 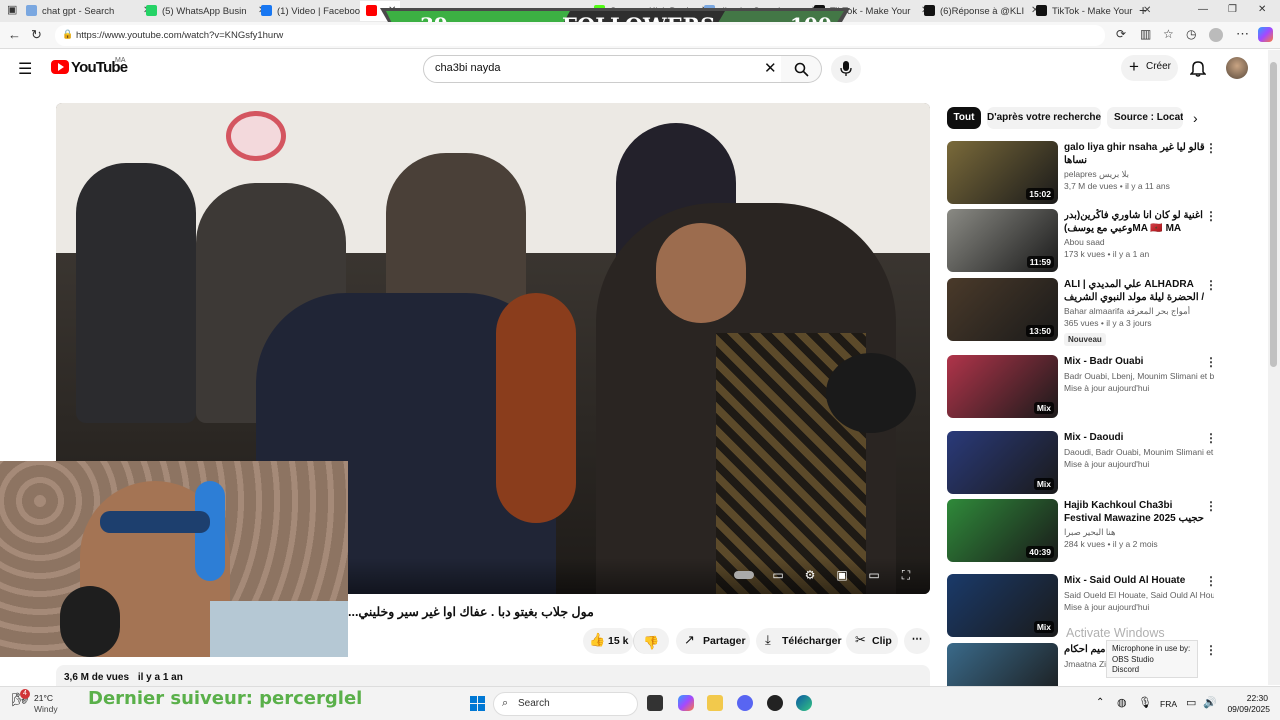 What do you see at coordinates (799, 641) in the screenshot?
I see `download-button: ⤓ Télécharger` at bounding box center [799, 641].